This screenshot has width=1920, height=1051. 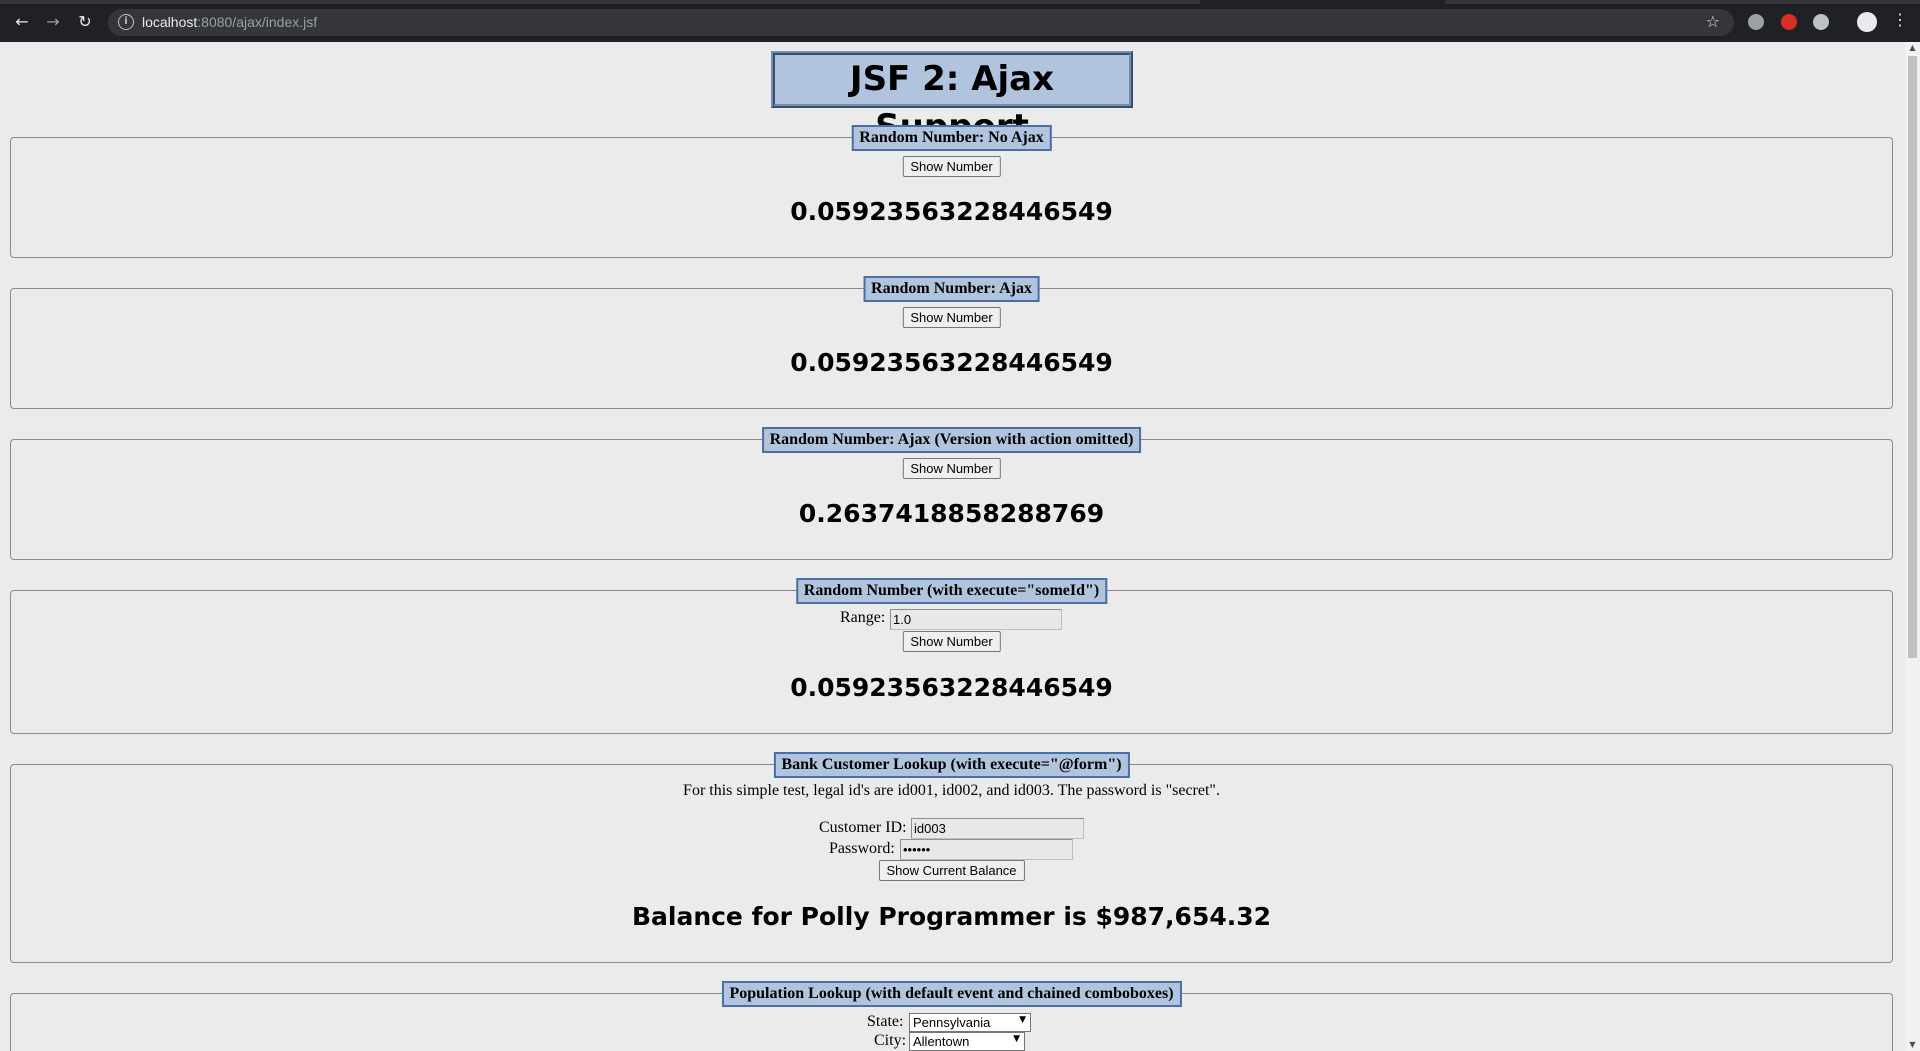 I want to click on city-label: City:, so click(x=890, y=1040).